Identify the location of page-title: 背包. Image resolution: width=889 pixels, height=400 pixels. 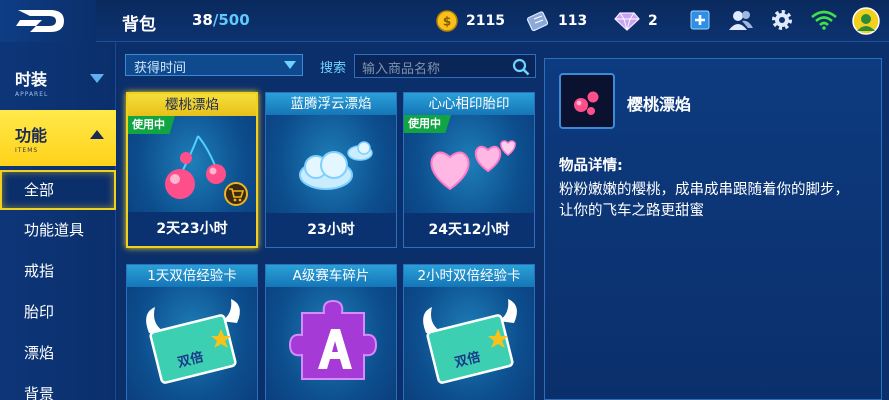
(139, 25).